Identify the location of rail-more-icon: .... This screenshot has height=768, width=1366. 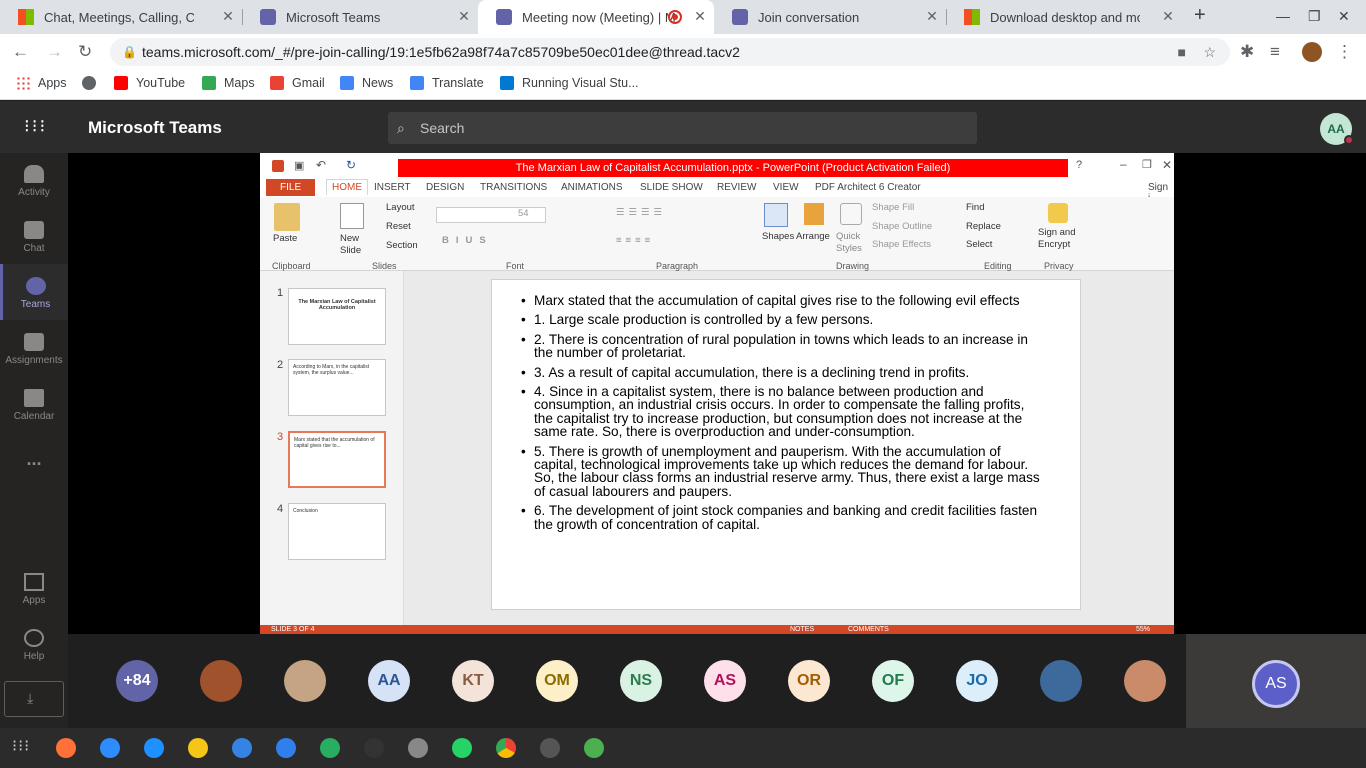
(34, 459).